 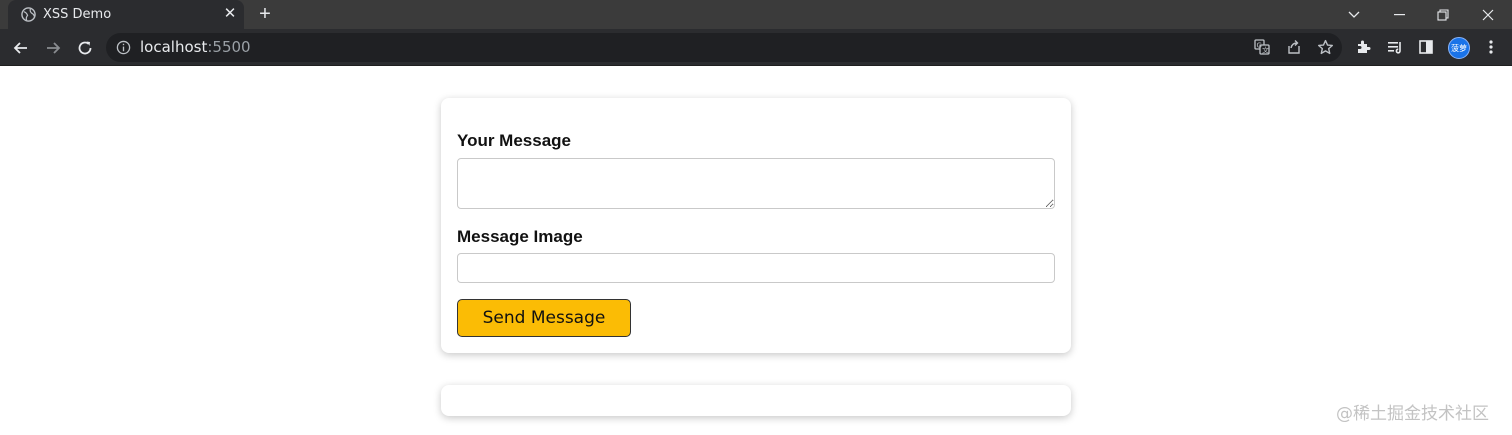 I want to click on close-tab-icon: ✕, so click(x=230, y=14).